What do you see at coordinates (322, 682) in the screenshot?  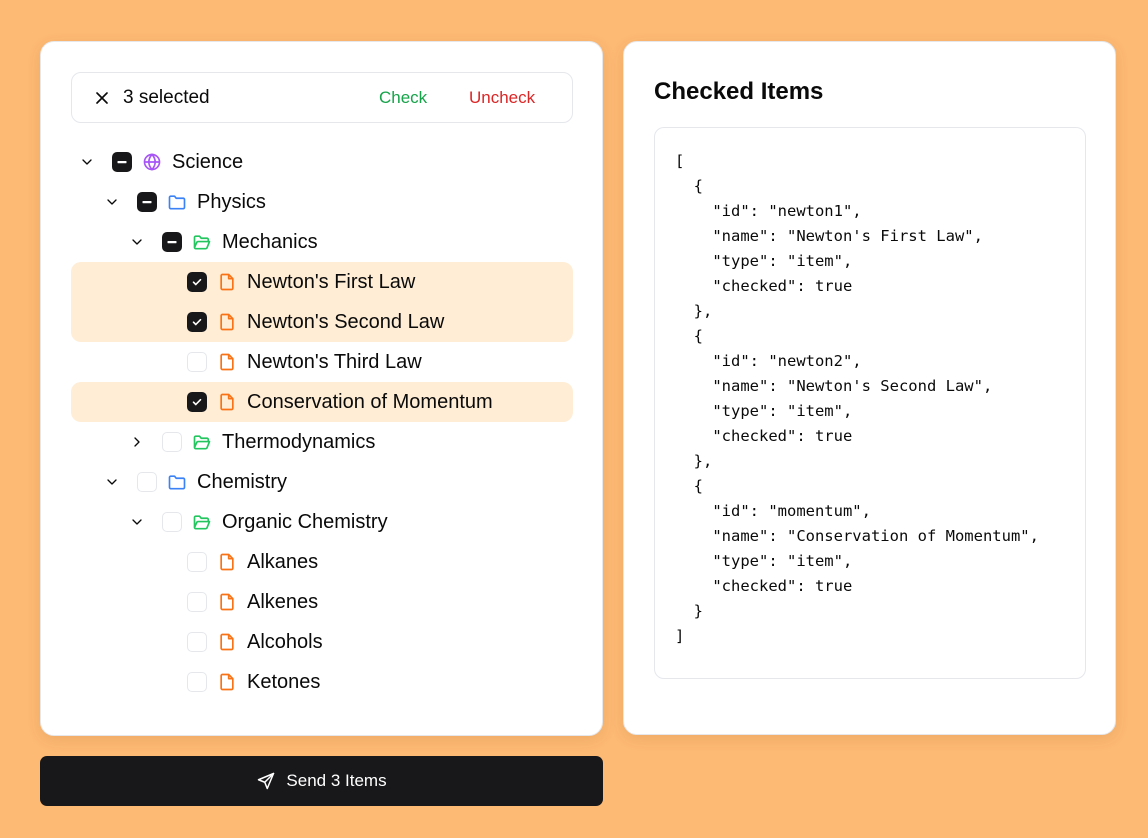 I see `tree-row: Ketones` at bounding box center [322, 682].